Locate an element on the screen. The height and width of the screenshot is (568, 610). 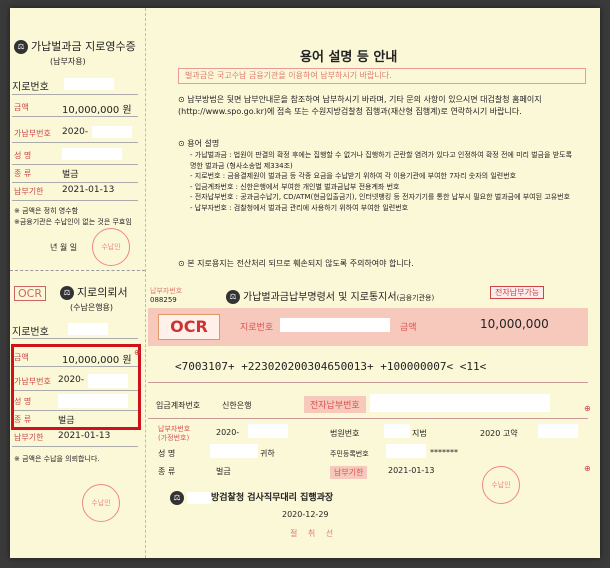
receipt-deadline-row: 납부기한 2021-01-13 is located at coordinates (75, 191).